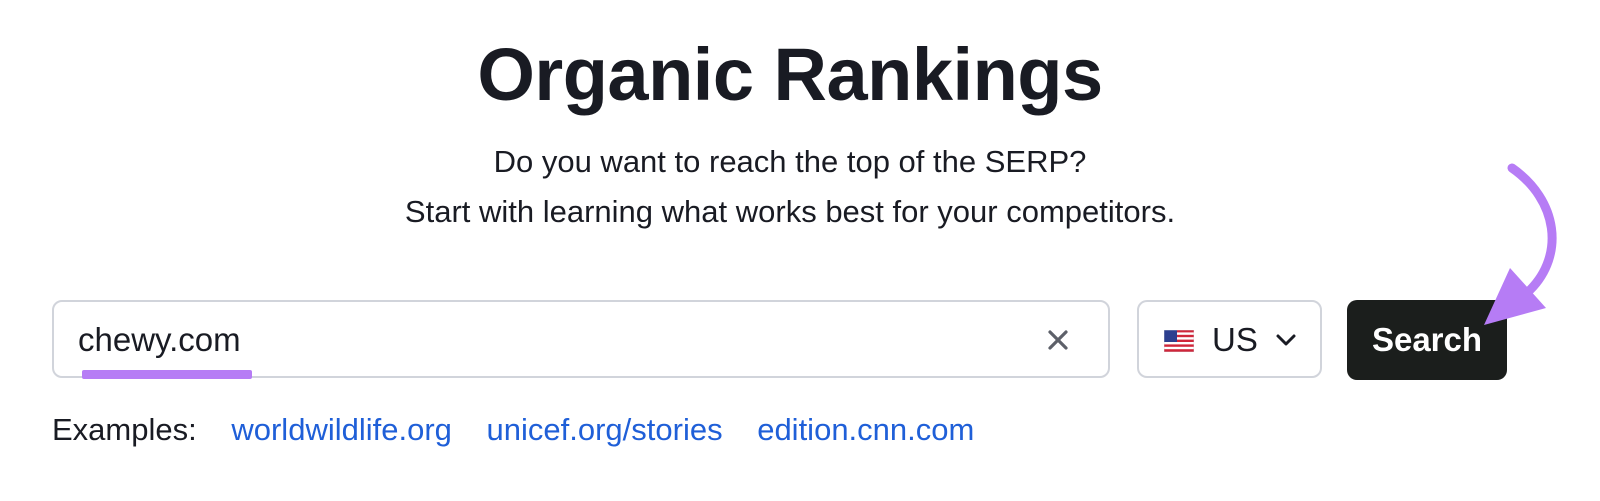 The width and height of the screenshot is (1600, 501). Describe the element at coordinates (605, 429) in the screenshot. I see `example-link-unicef: unicef.org/stories` at that location.